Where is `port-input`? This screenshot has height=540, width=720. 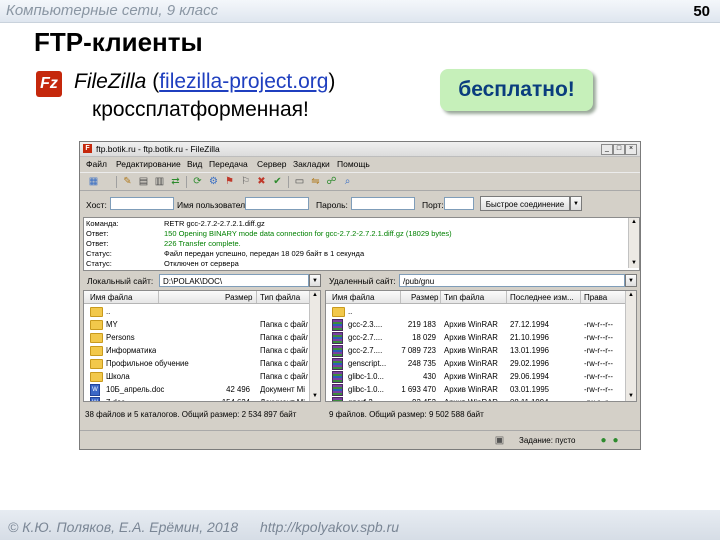 port-input is located at coordinates (459, 203).